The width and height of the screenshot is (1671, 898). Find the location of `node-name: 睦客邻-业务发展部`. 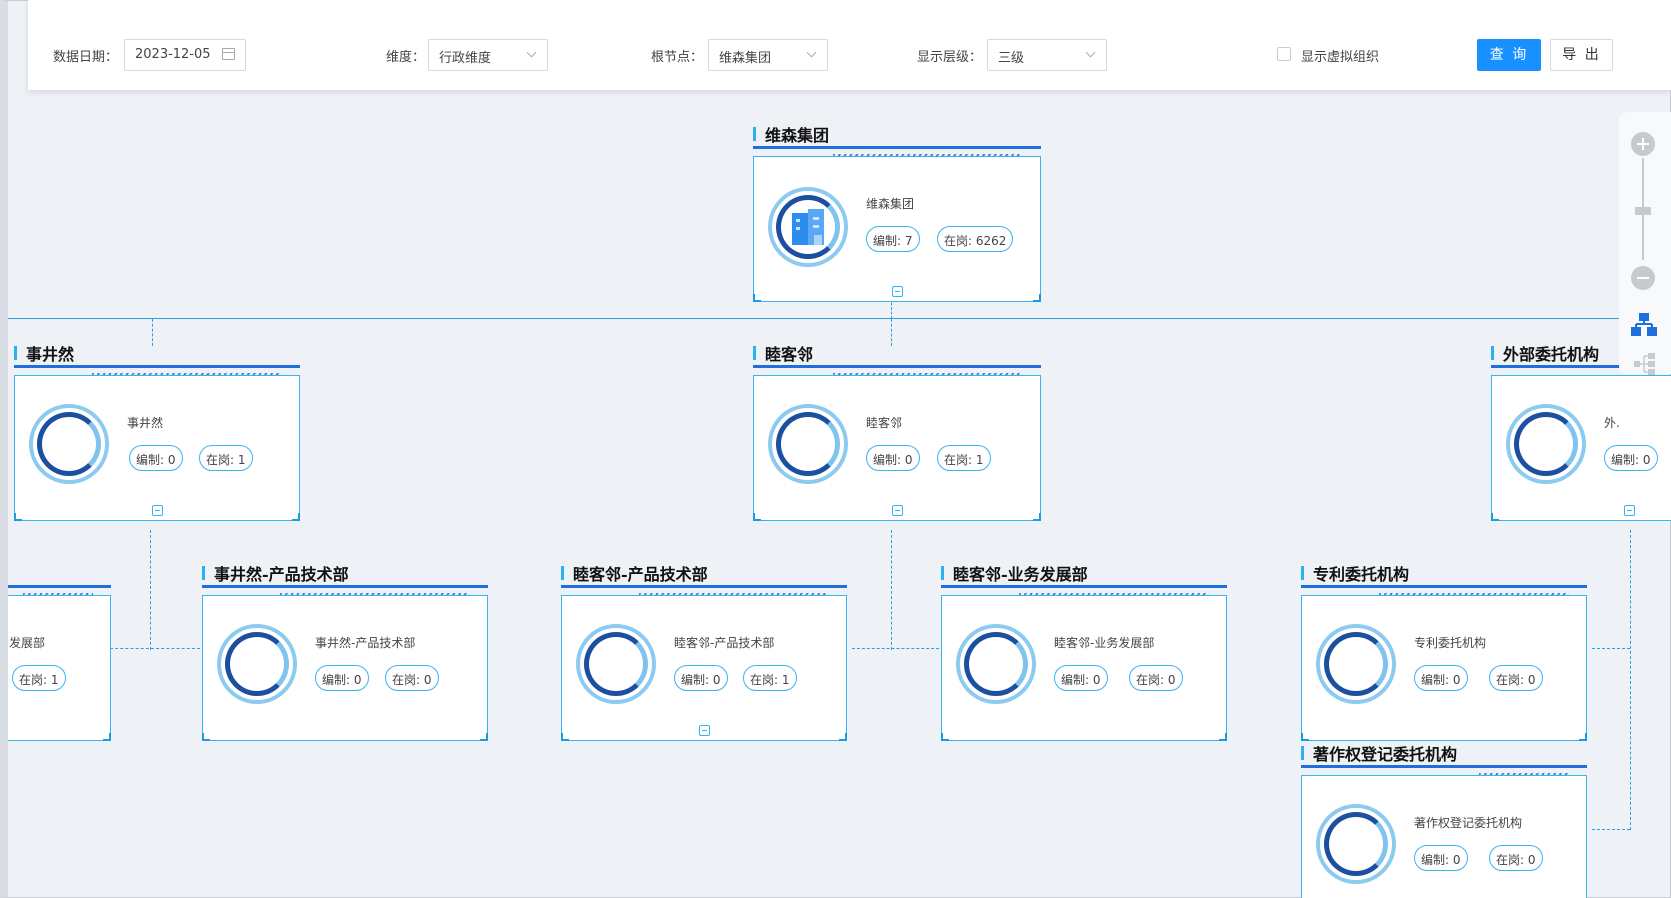

node-name: 睦客邻-业务发展部 is located at coordinates (1104, 643).